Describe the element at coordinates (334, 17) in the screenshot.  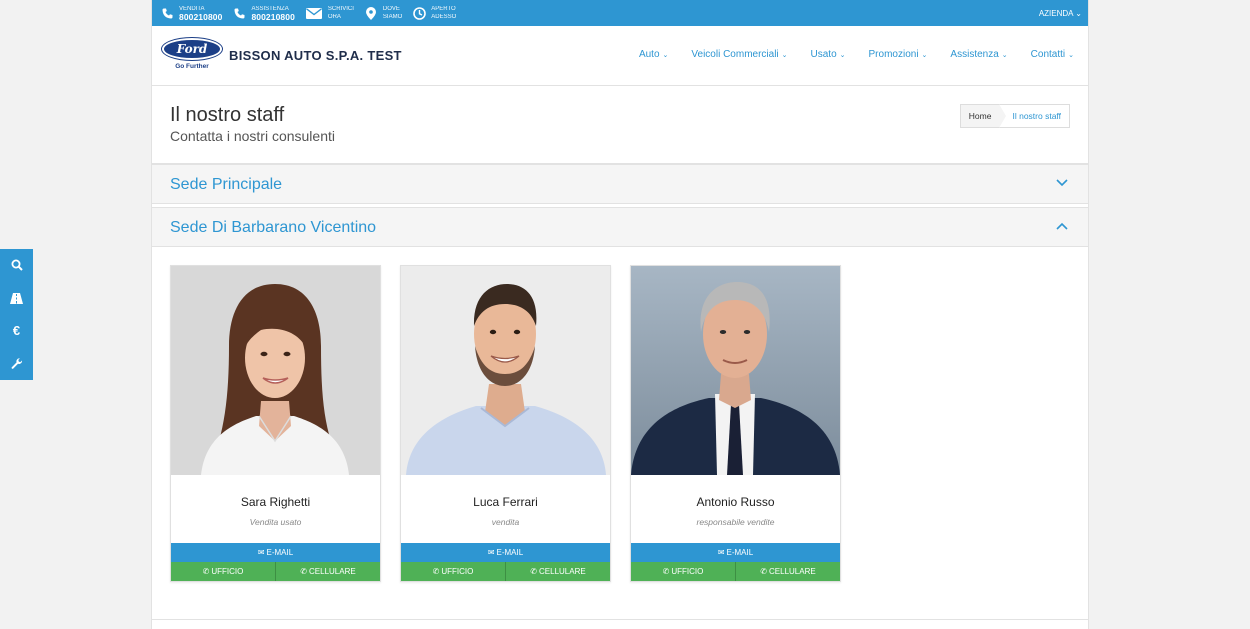
I see `topbar-value: ORA` at that location.